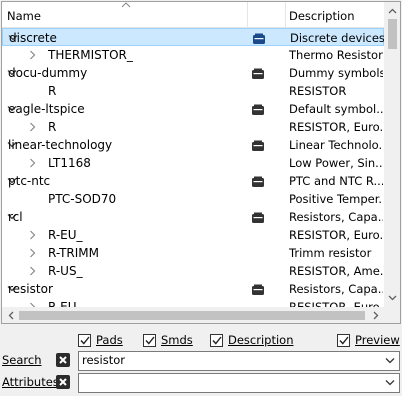  What do you see at coordinates (375, 315) in the screenshot?
I see `scroll-right-icon` at bounding box center [375, 315].